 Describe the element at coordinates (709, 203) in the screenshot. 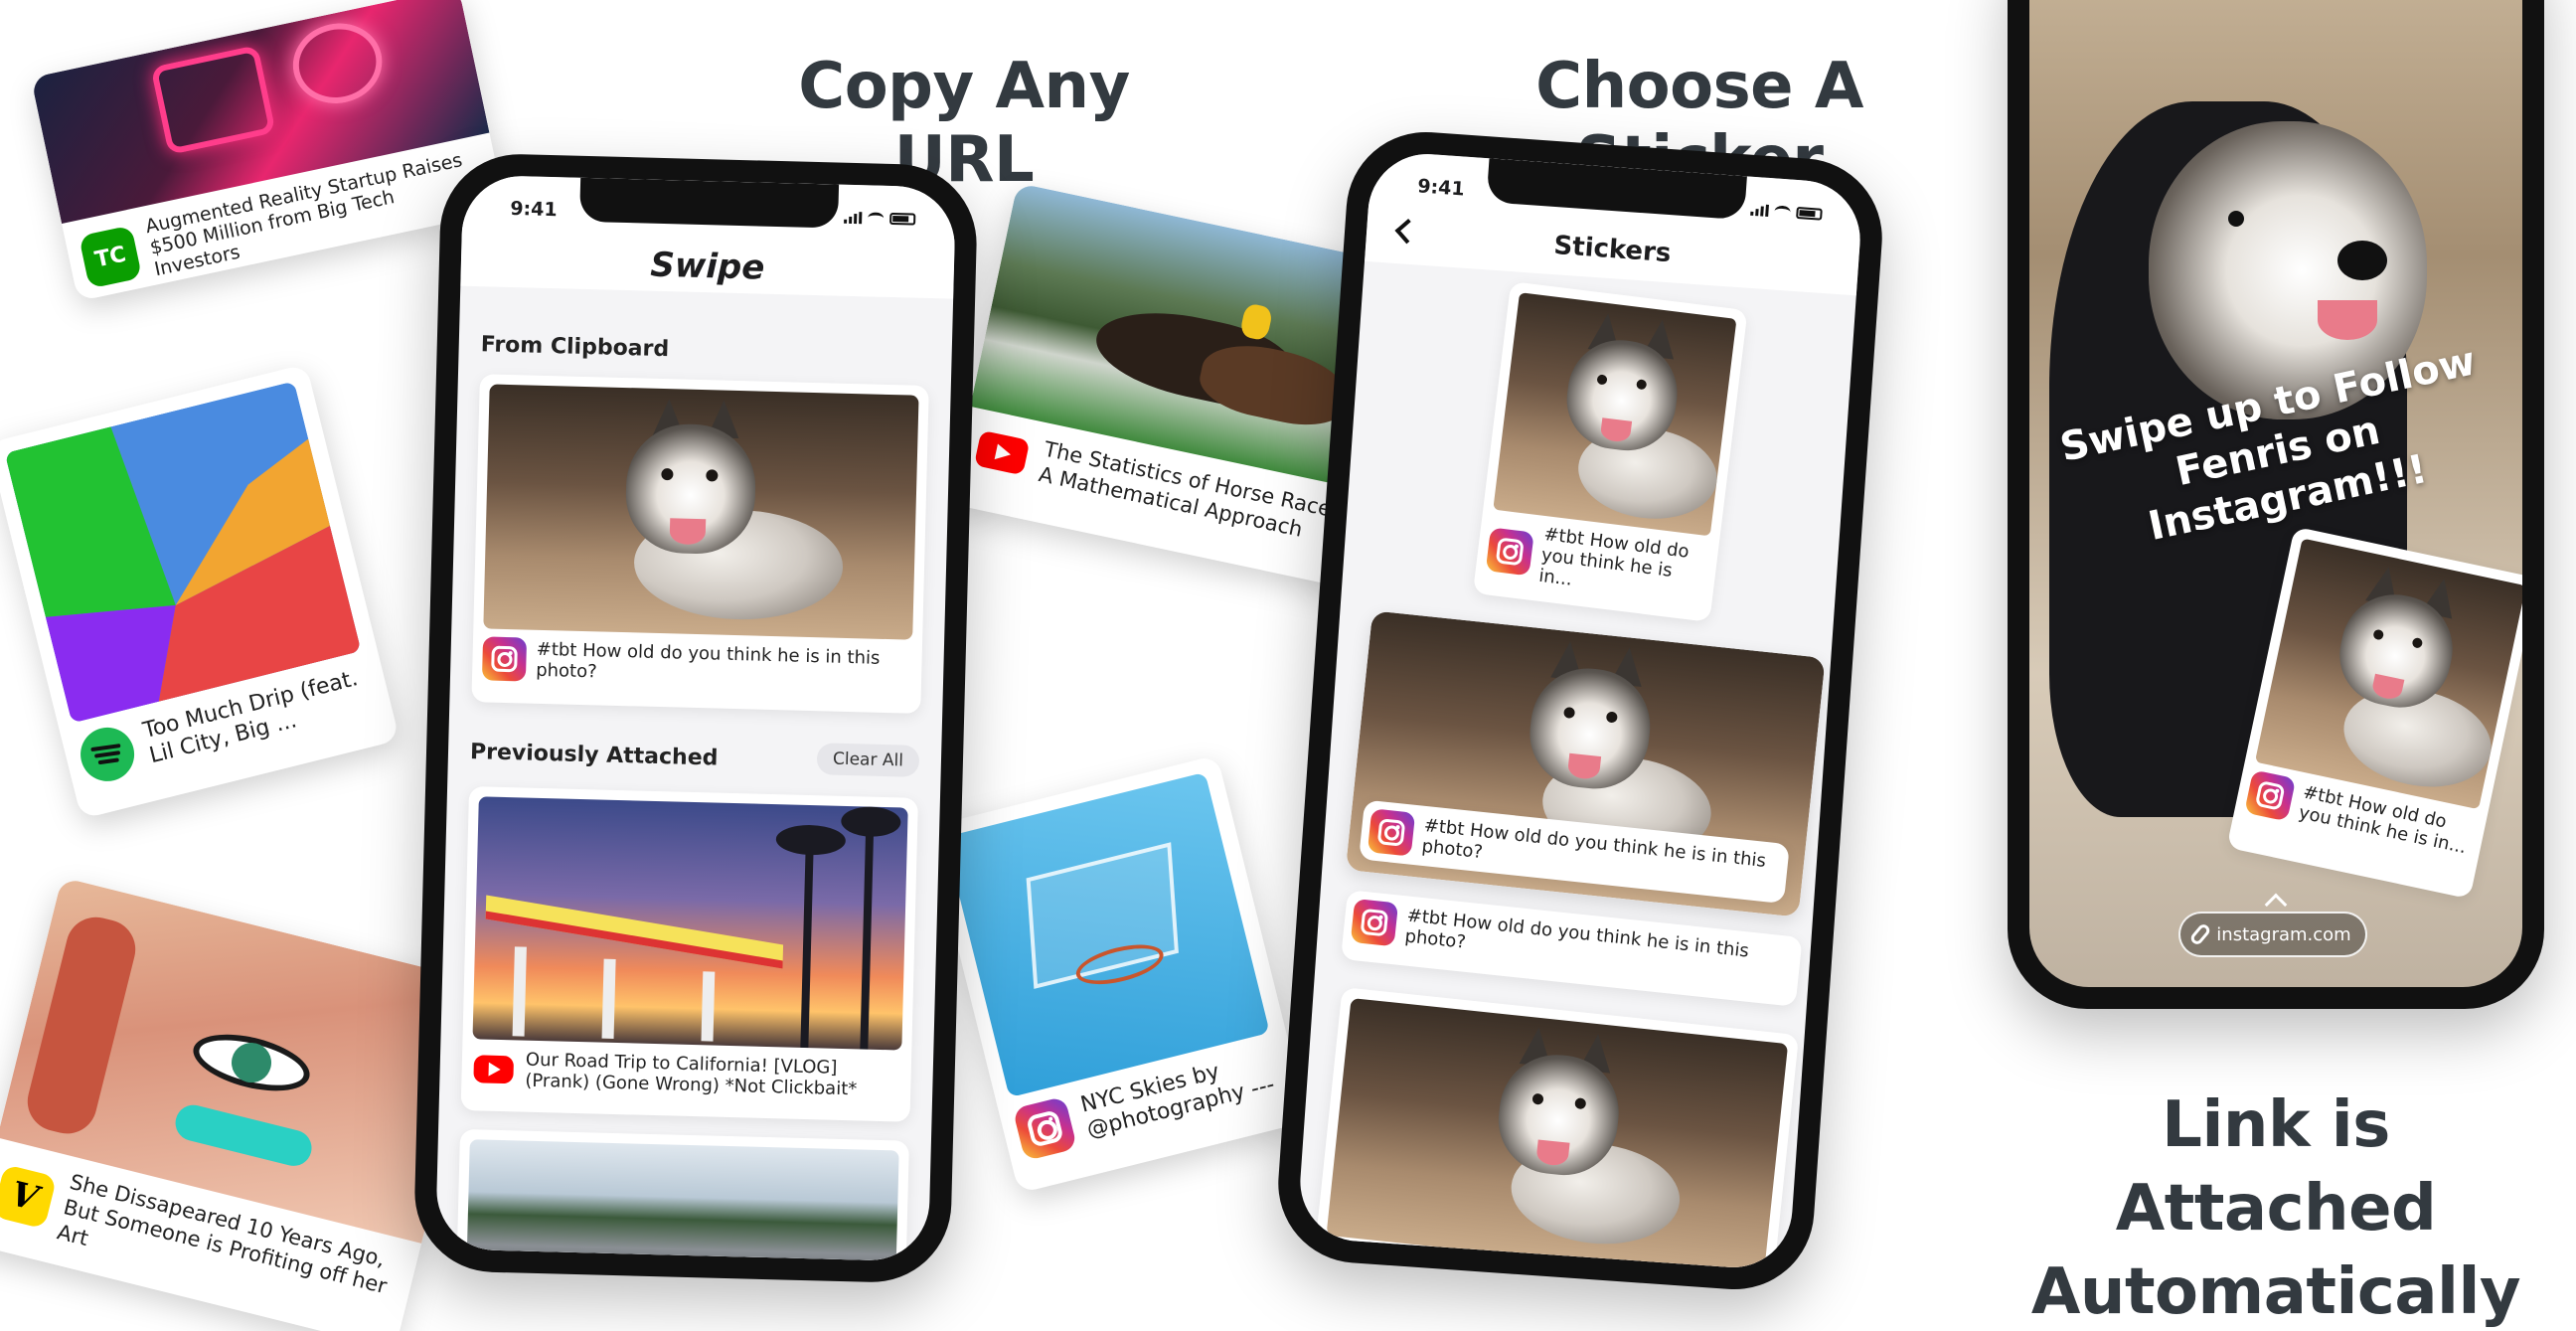

I see `notch` at that location.